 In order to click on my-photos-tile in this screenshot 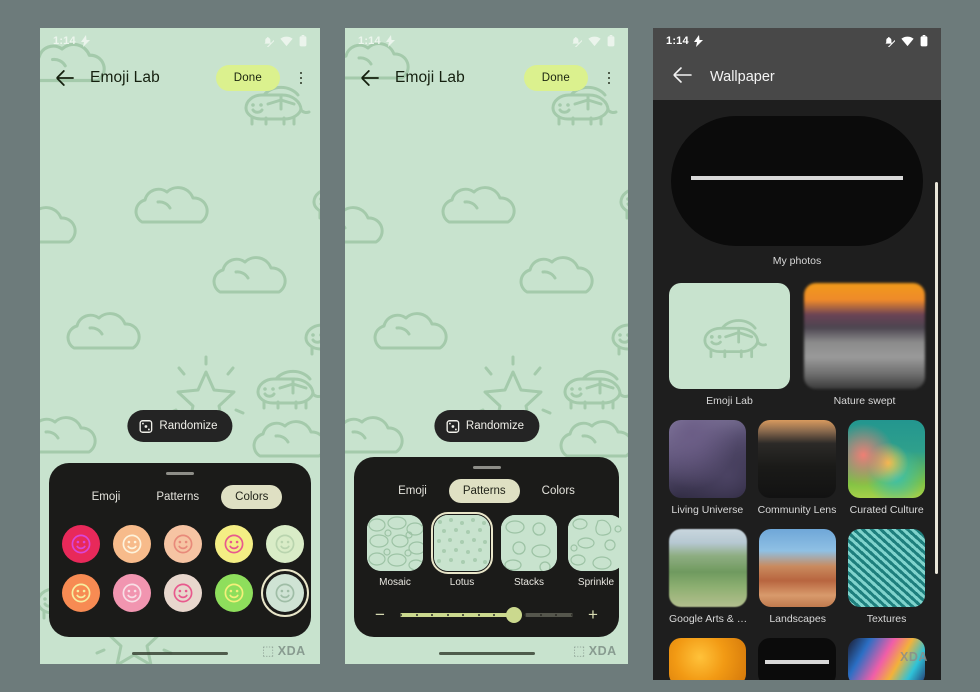, I will do `click(797, 181)`.